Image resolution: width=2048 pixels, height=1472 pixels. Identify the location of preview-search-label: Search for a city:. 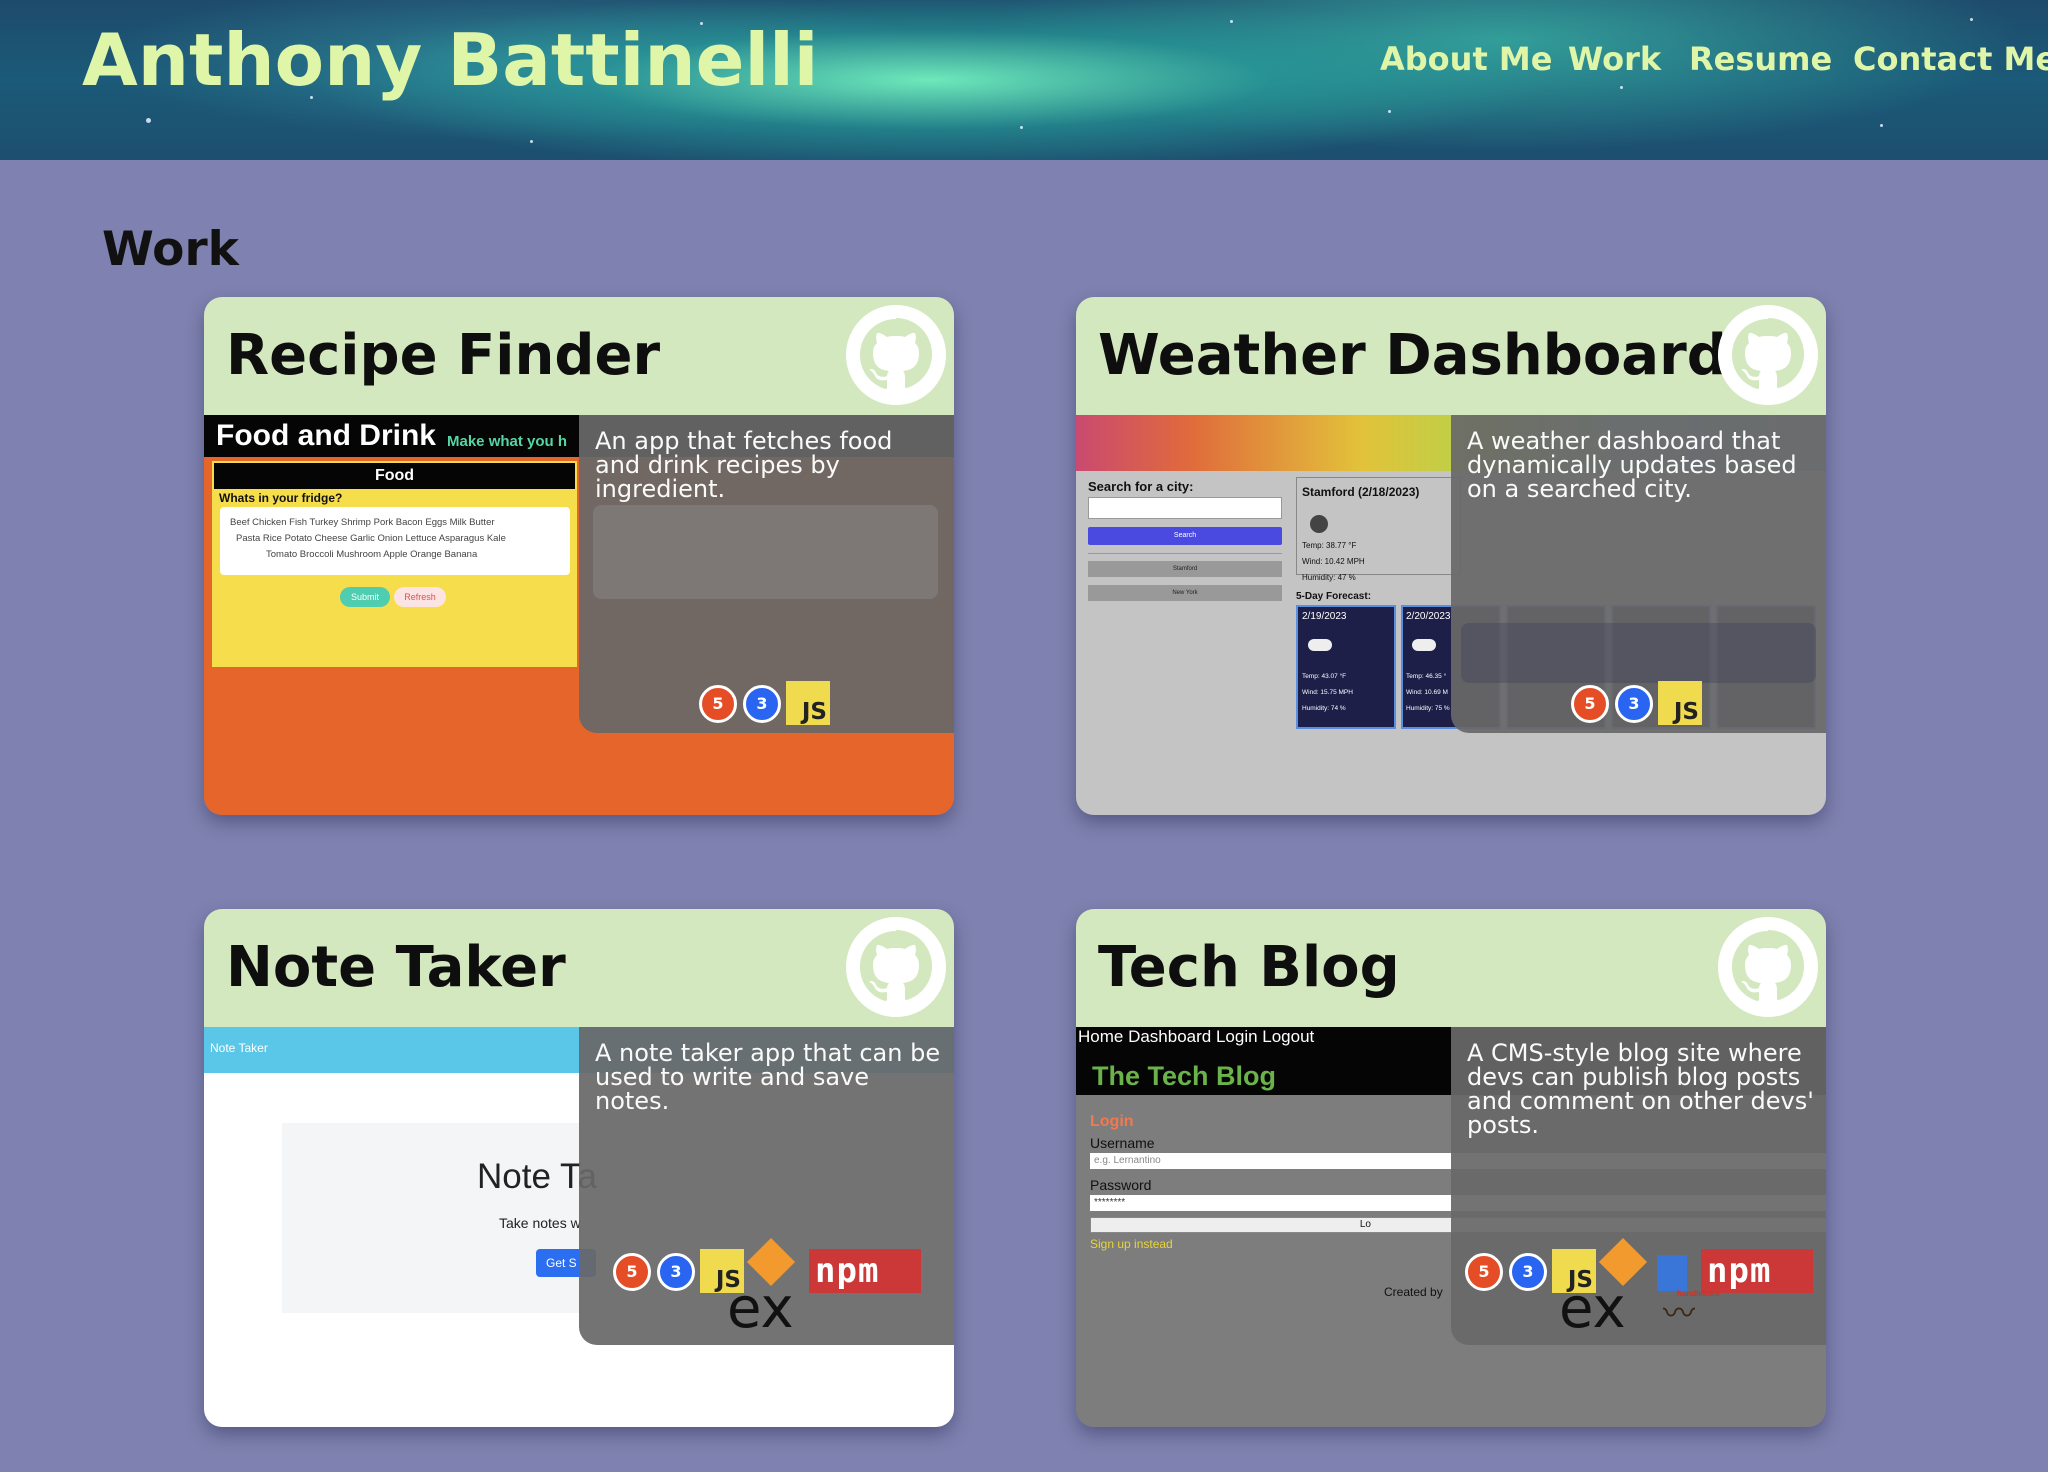
(1141, 486).